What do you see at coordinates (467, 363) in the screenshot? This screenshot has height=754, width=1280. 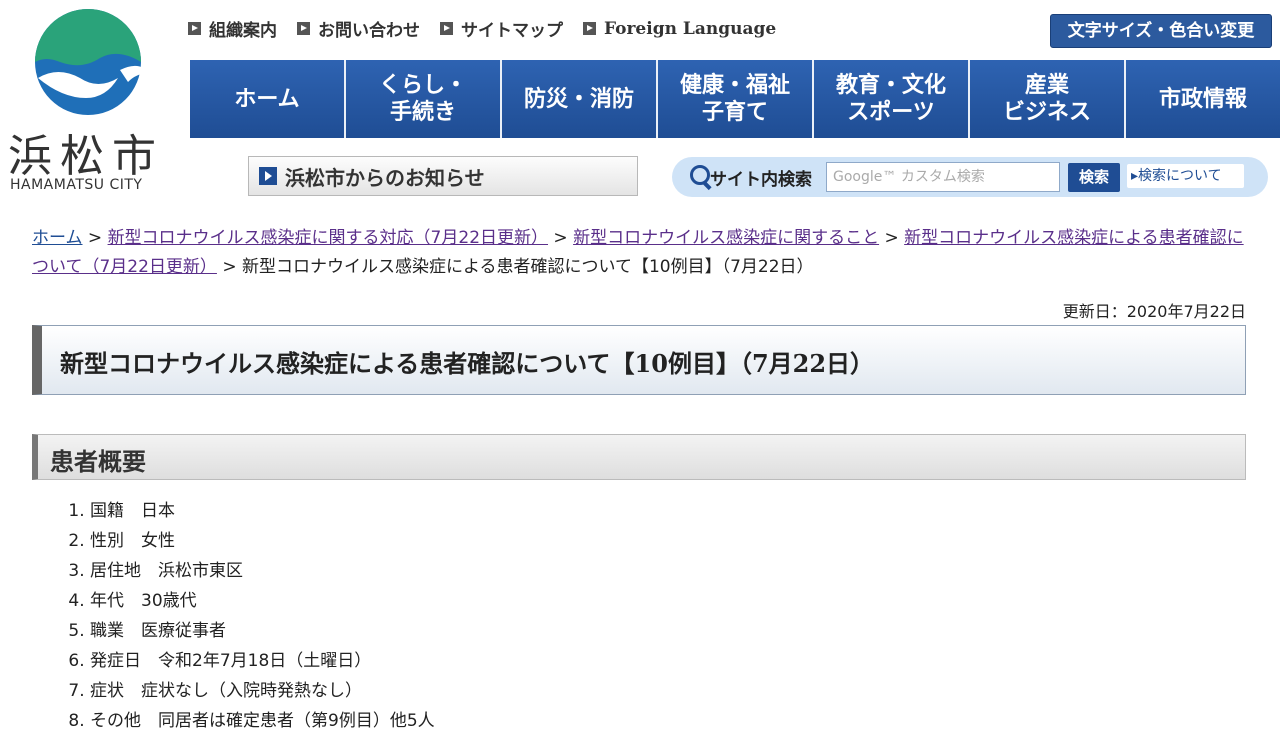 I see `page-title: 新型コロナウイルス感染症による患者確認について【10例目】（7月22日）` at bounding box center [467, 363].